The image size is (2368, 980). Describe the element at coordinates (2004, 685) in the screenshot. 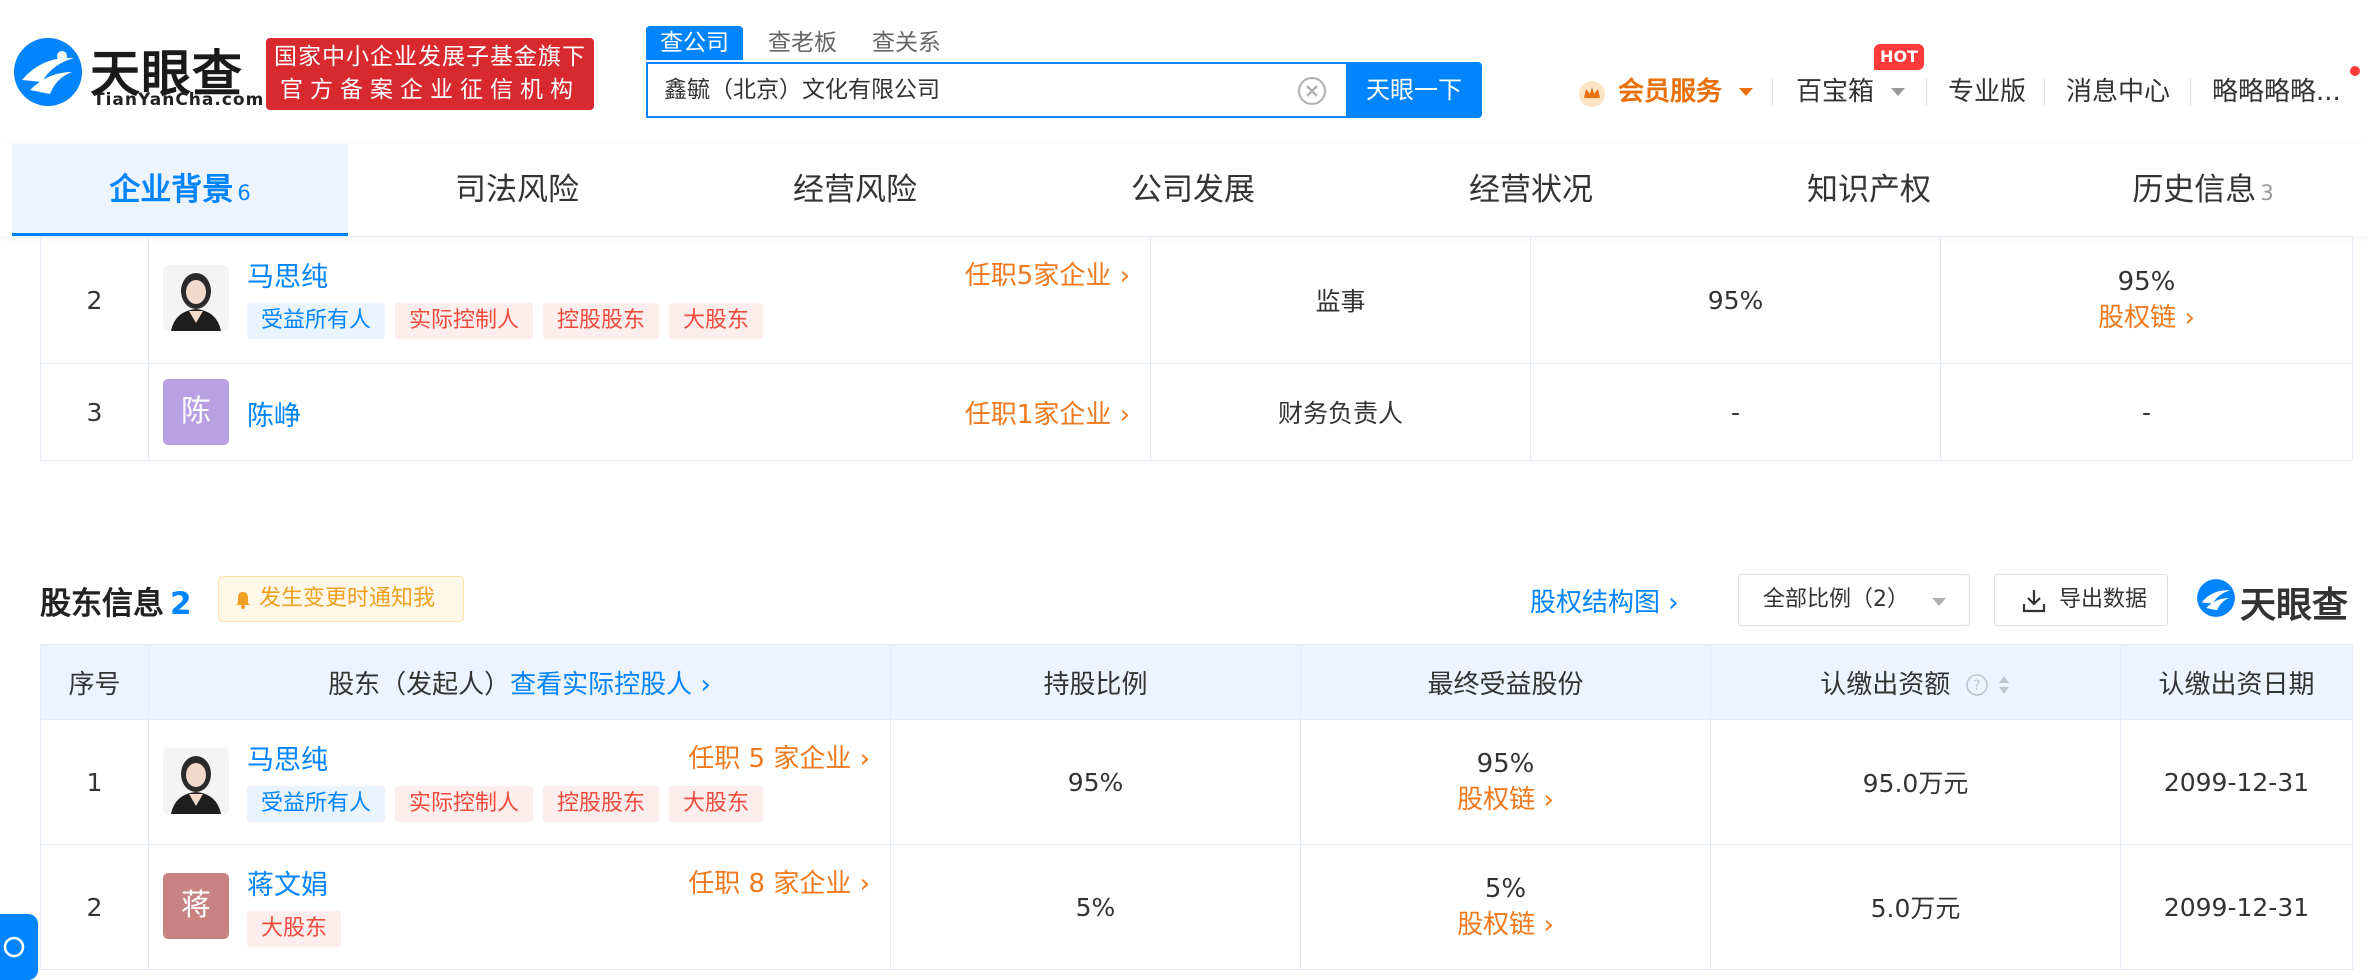

I see `sort-icon` at that location.